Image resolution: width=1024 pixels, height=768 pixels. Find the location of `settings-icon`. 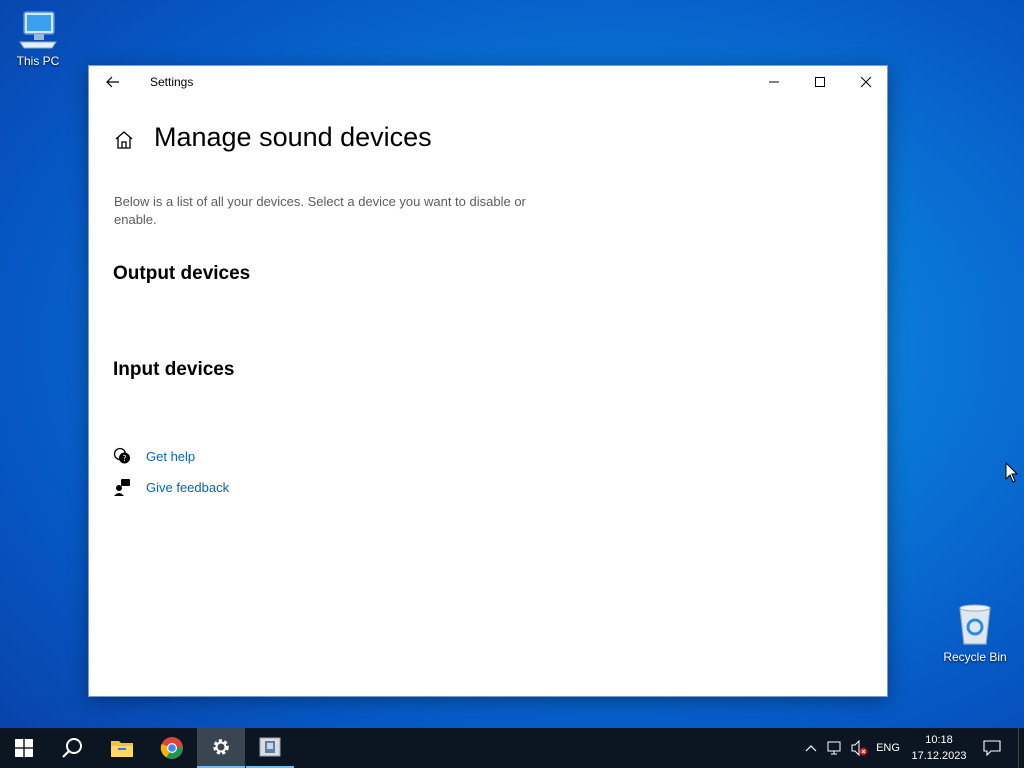

settings-icon is located at coordinates (221, 747).